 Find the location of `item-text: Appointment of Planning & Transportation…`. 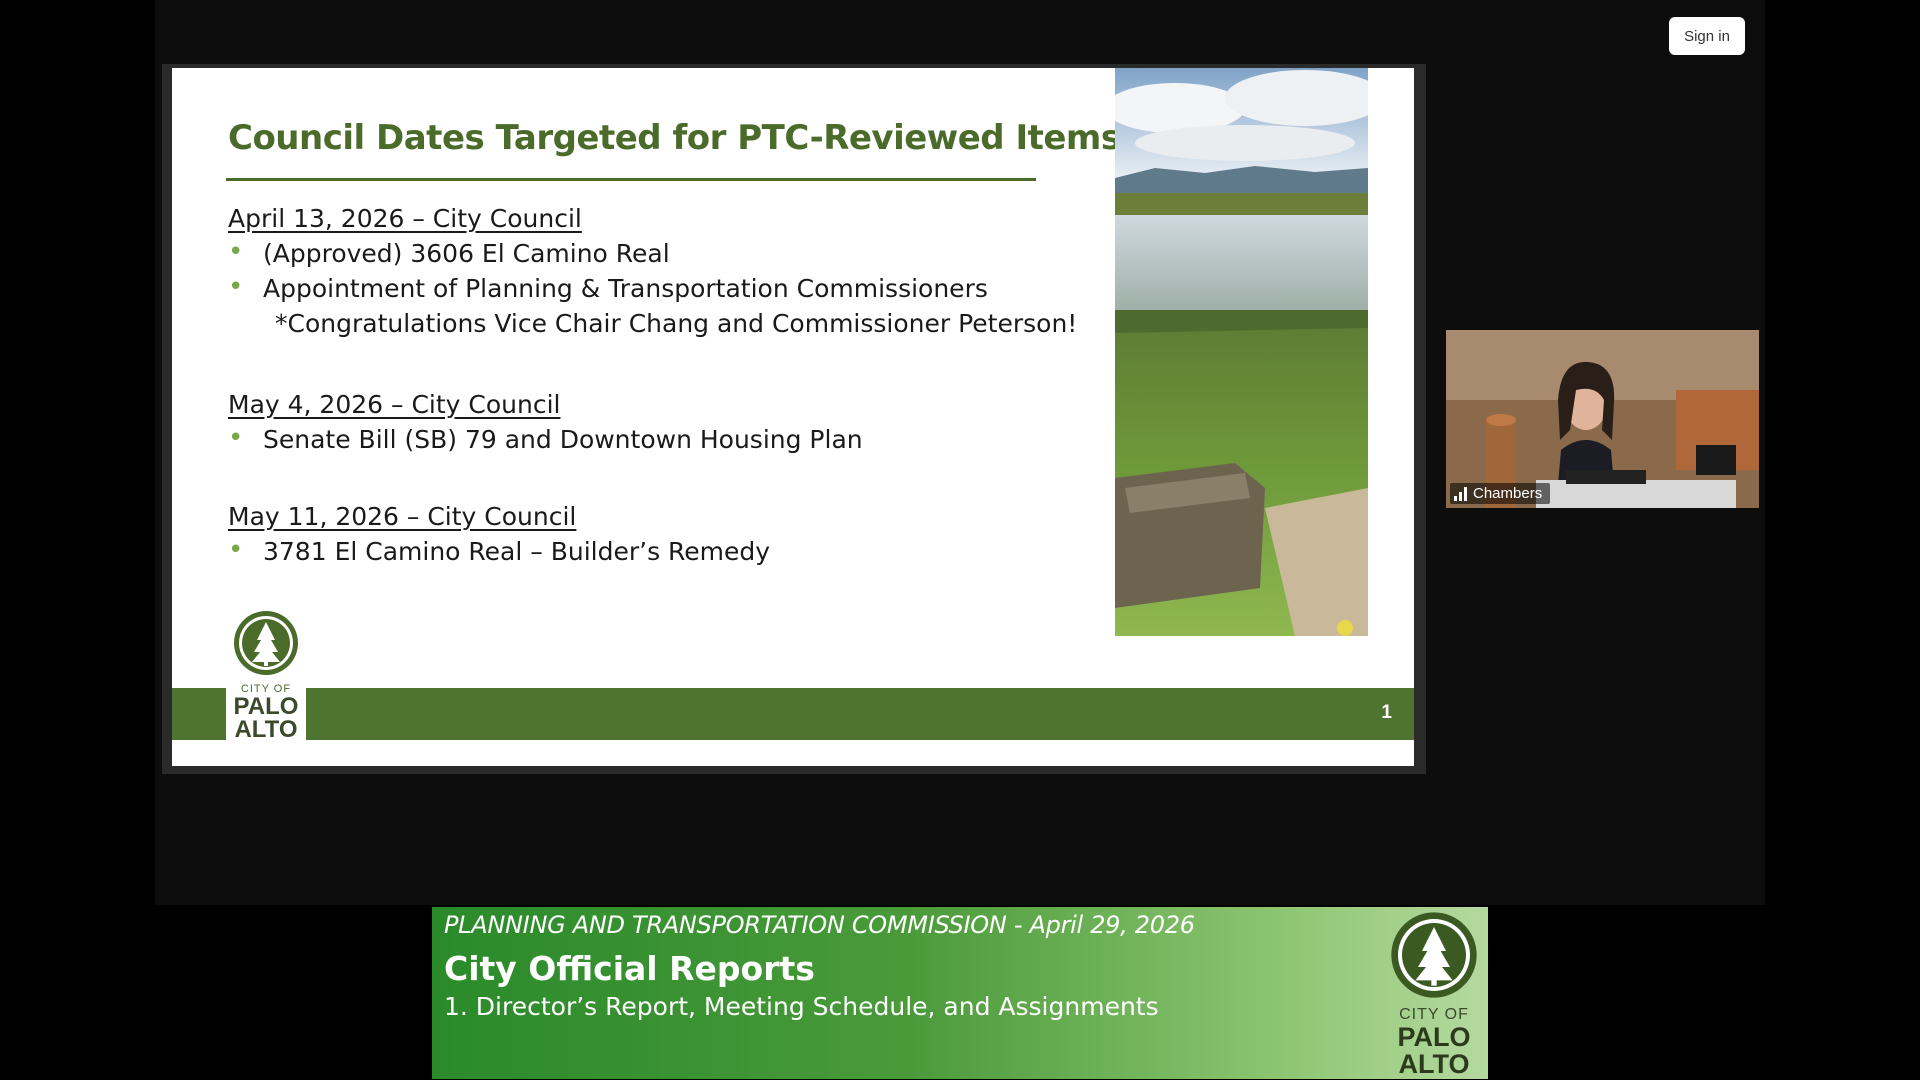

item-text: Appointment of Planning & Transportation… is located at coordinates (625, 288).